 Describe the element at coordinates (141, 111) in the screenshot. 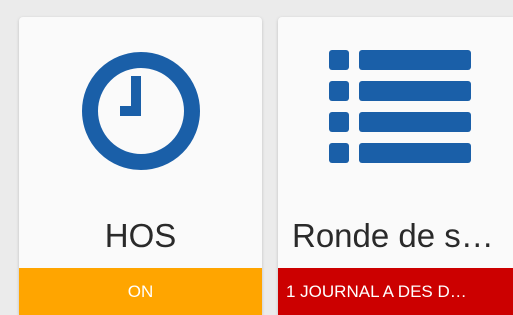

I see `clock-icon` at that location.